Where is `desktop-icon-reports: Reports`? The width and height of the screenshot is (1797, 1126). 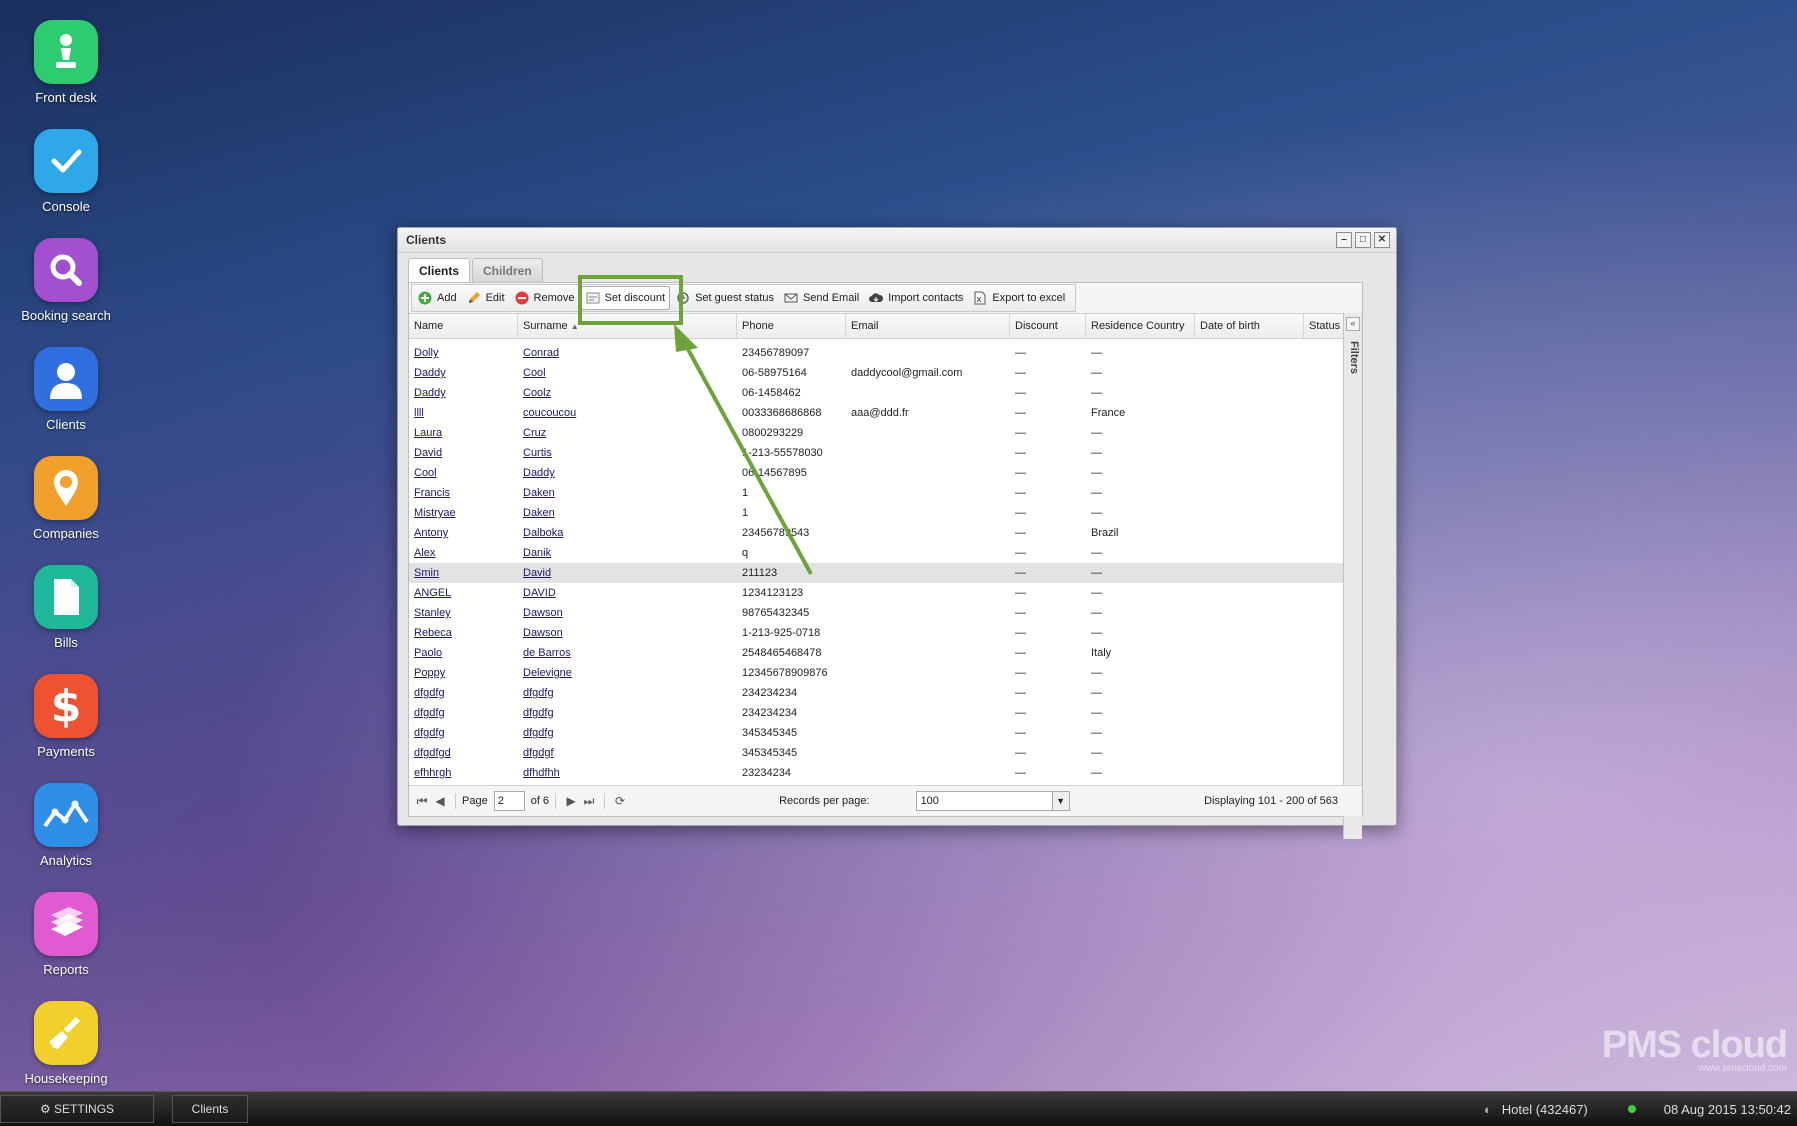 desktop-icon-reports: Reports is located at coordinates (66, 934).